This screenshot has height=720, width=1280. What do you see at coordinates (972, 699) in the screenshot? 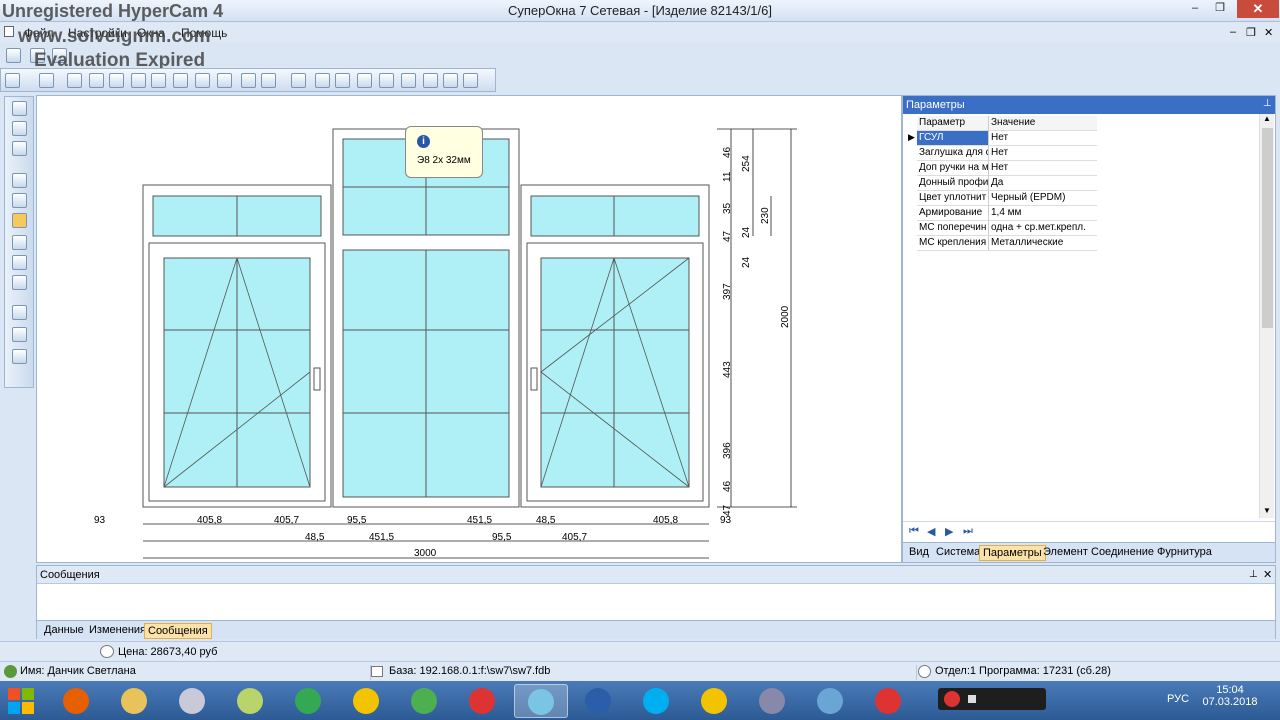
I see `stop-icon` at bounding box center [972, 699].